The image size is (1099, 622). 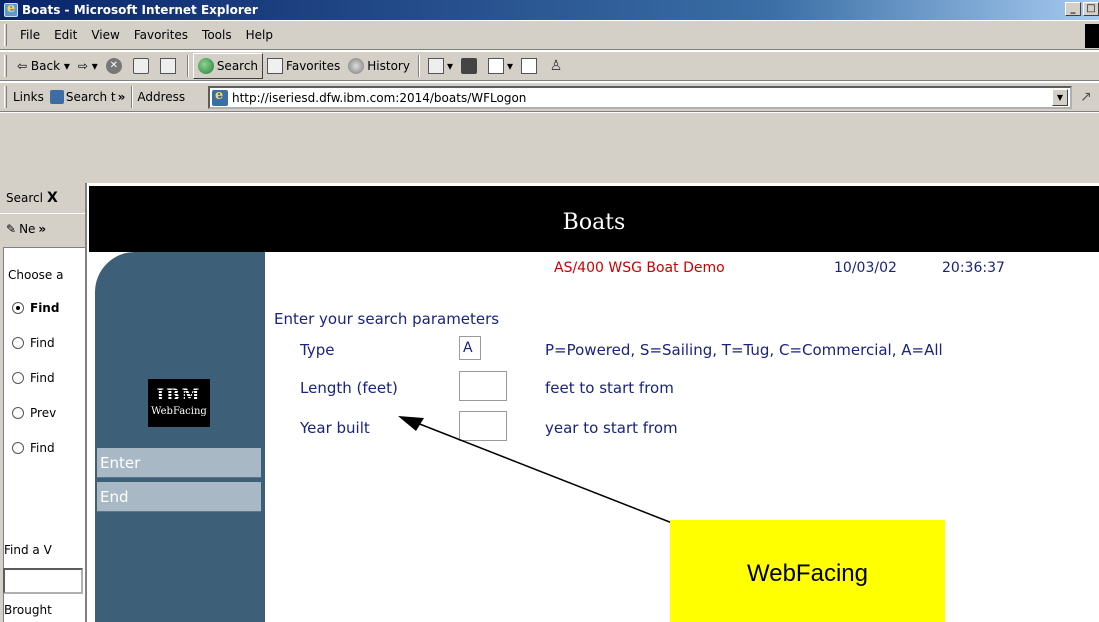 What do you see at coordinates (549, 35) in the screenshot?
I see `menu-bar: File Edit View Favorites Tools Help` at bounding box center [549, 35].